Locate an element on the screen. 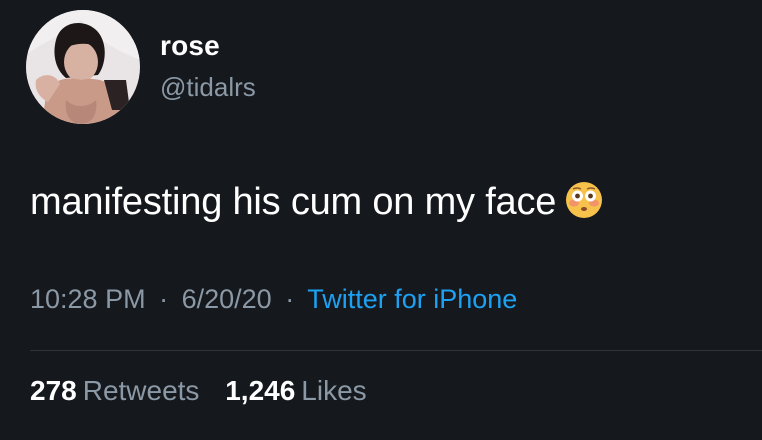  tweet-text: manifesting his cum on my face is located at coordinates (317, 202).